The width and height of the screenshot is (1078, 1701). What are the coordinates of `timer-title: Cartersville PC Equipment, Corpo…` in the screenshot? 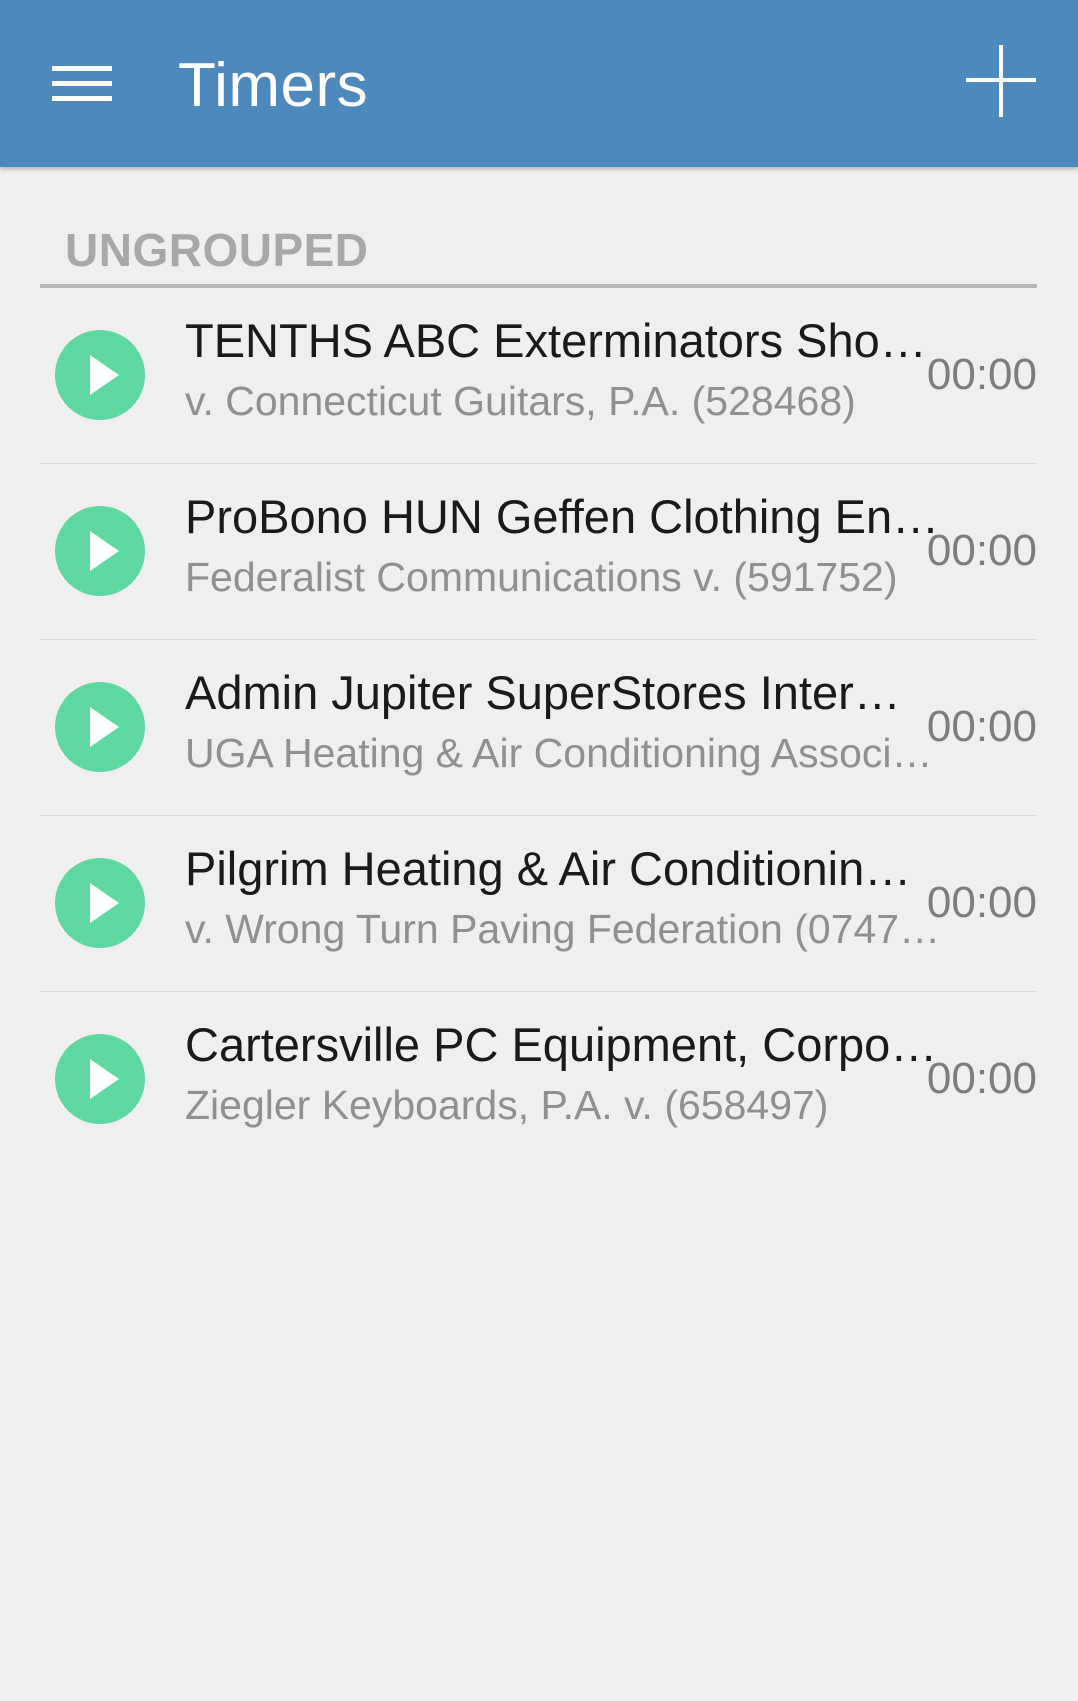 It's located at (561, 1044).